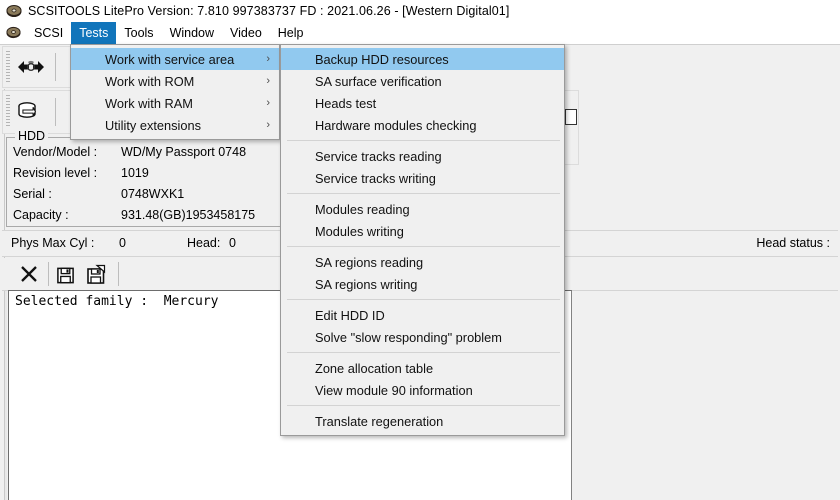  I want to click on hdd-value-vendor-model: WD/My Passport 0748, so click(184, 152).